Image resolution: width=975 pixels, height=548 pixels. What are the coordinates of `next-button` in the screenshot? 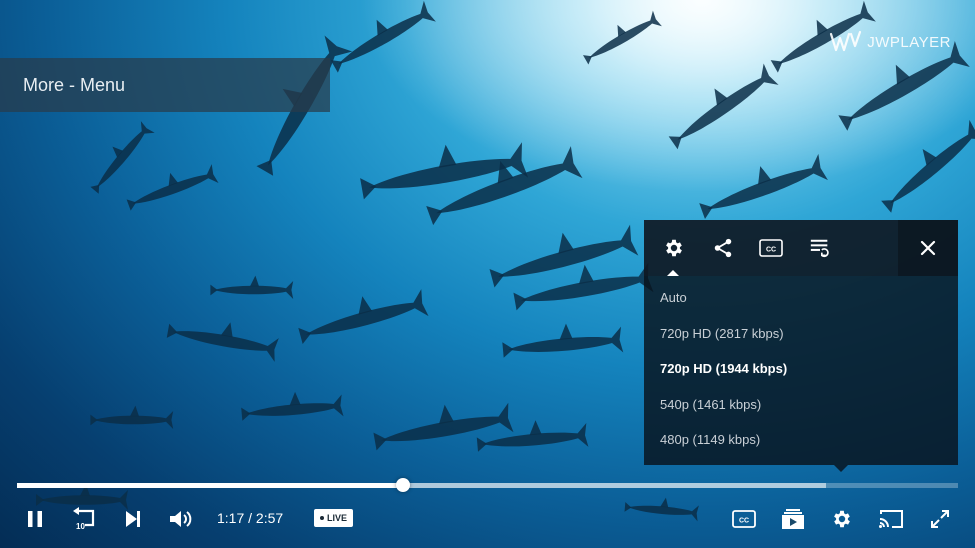 It's located at (133, 519).